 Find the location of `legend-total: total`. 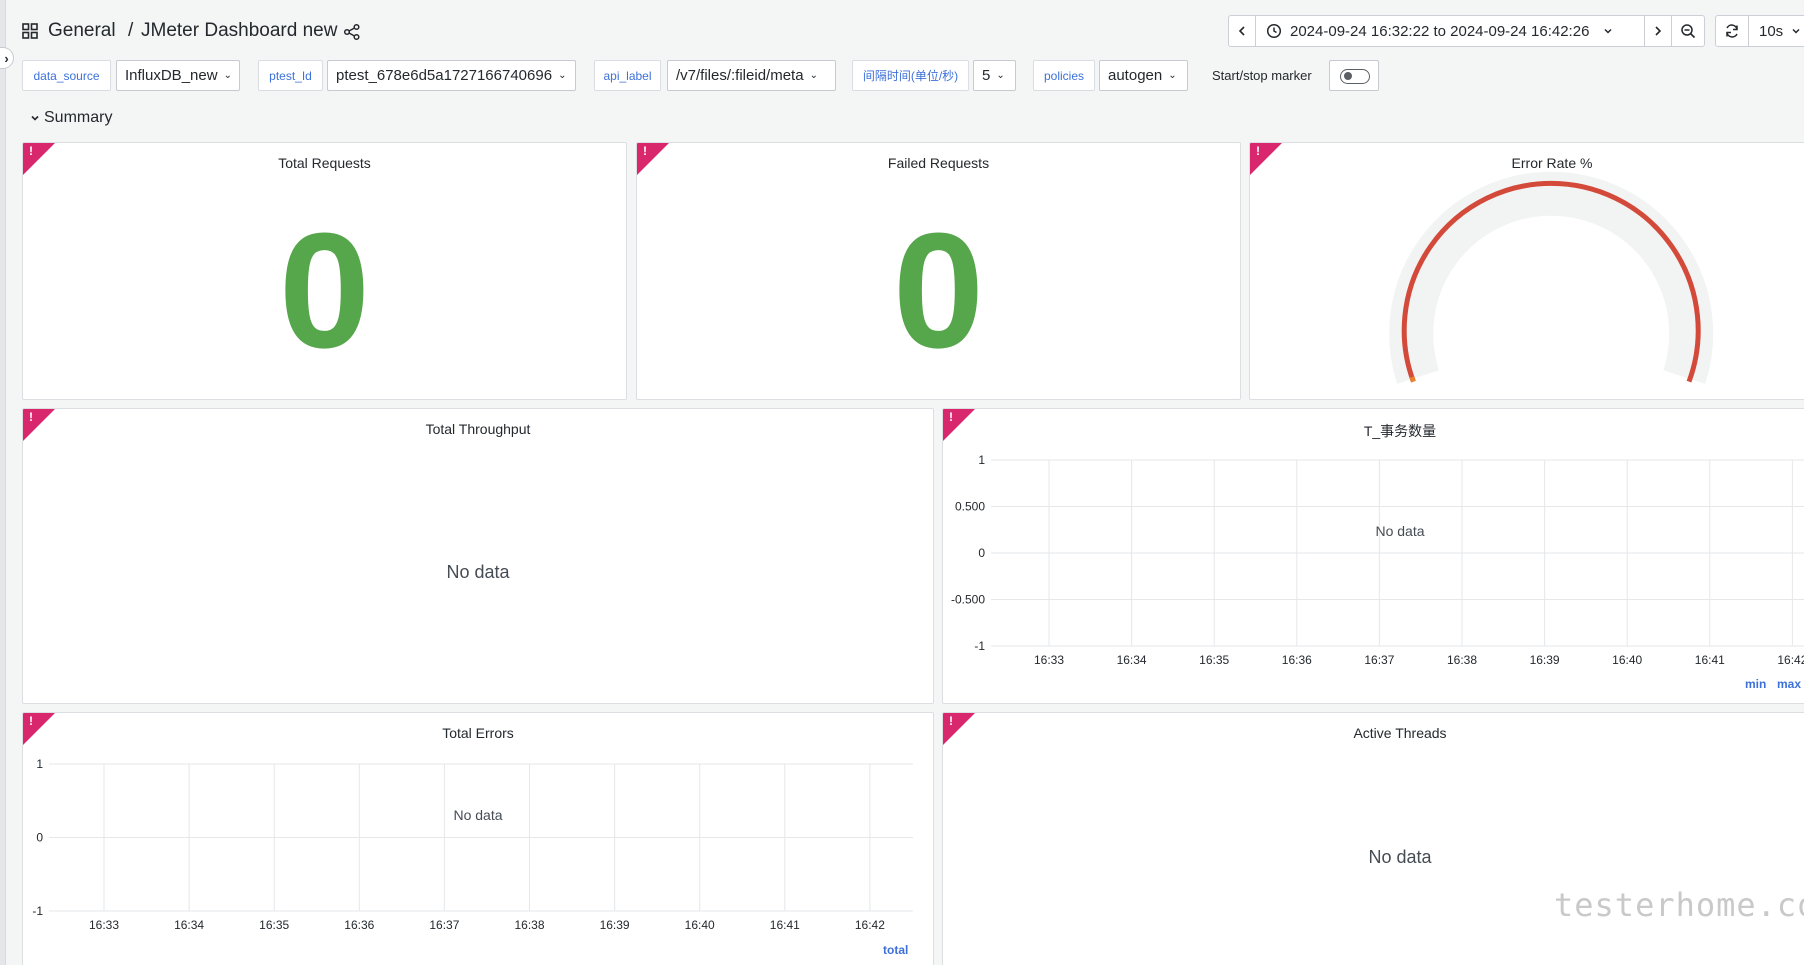

legend-total: total is located at coordinates (895, 950).